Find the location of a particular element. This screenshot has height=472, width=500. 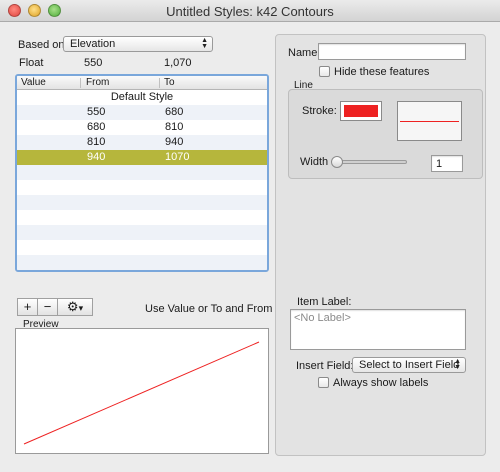

field-max: 1,070 is located at coordinates (178, 63).